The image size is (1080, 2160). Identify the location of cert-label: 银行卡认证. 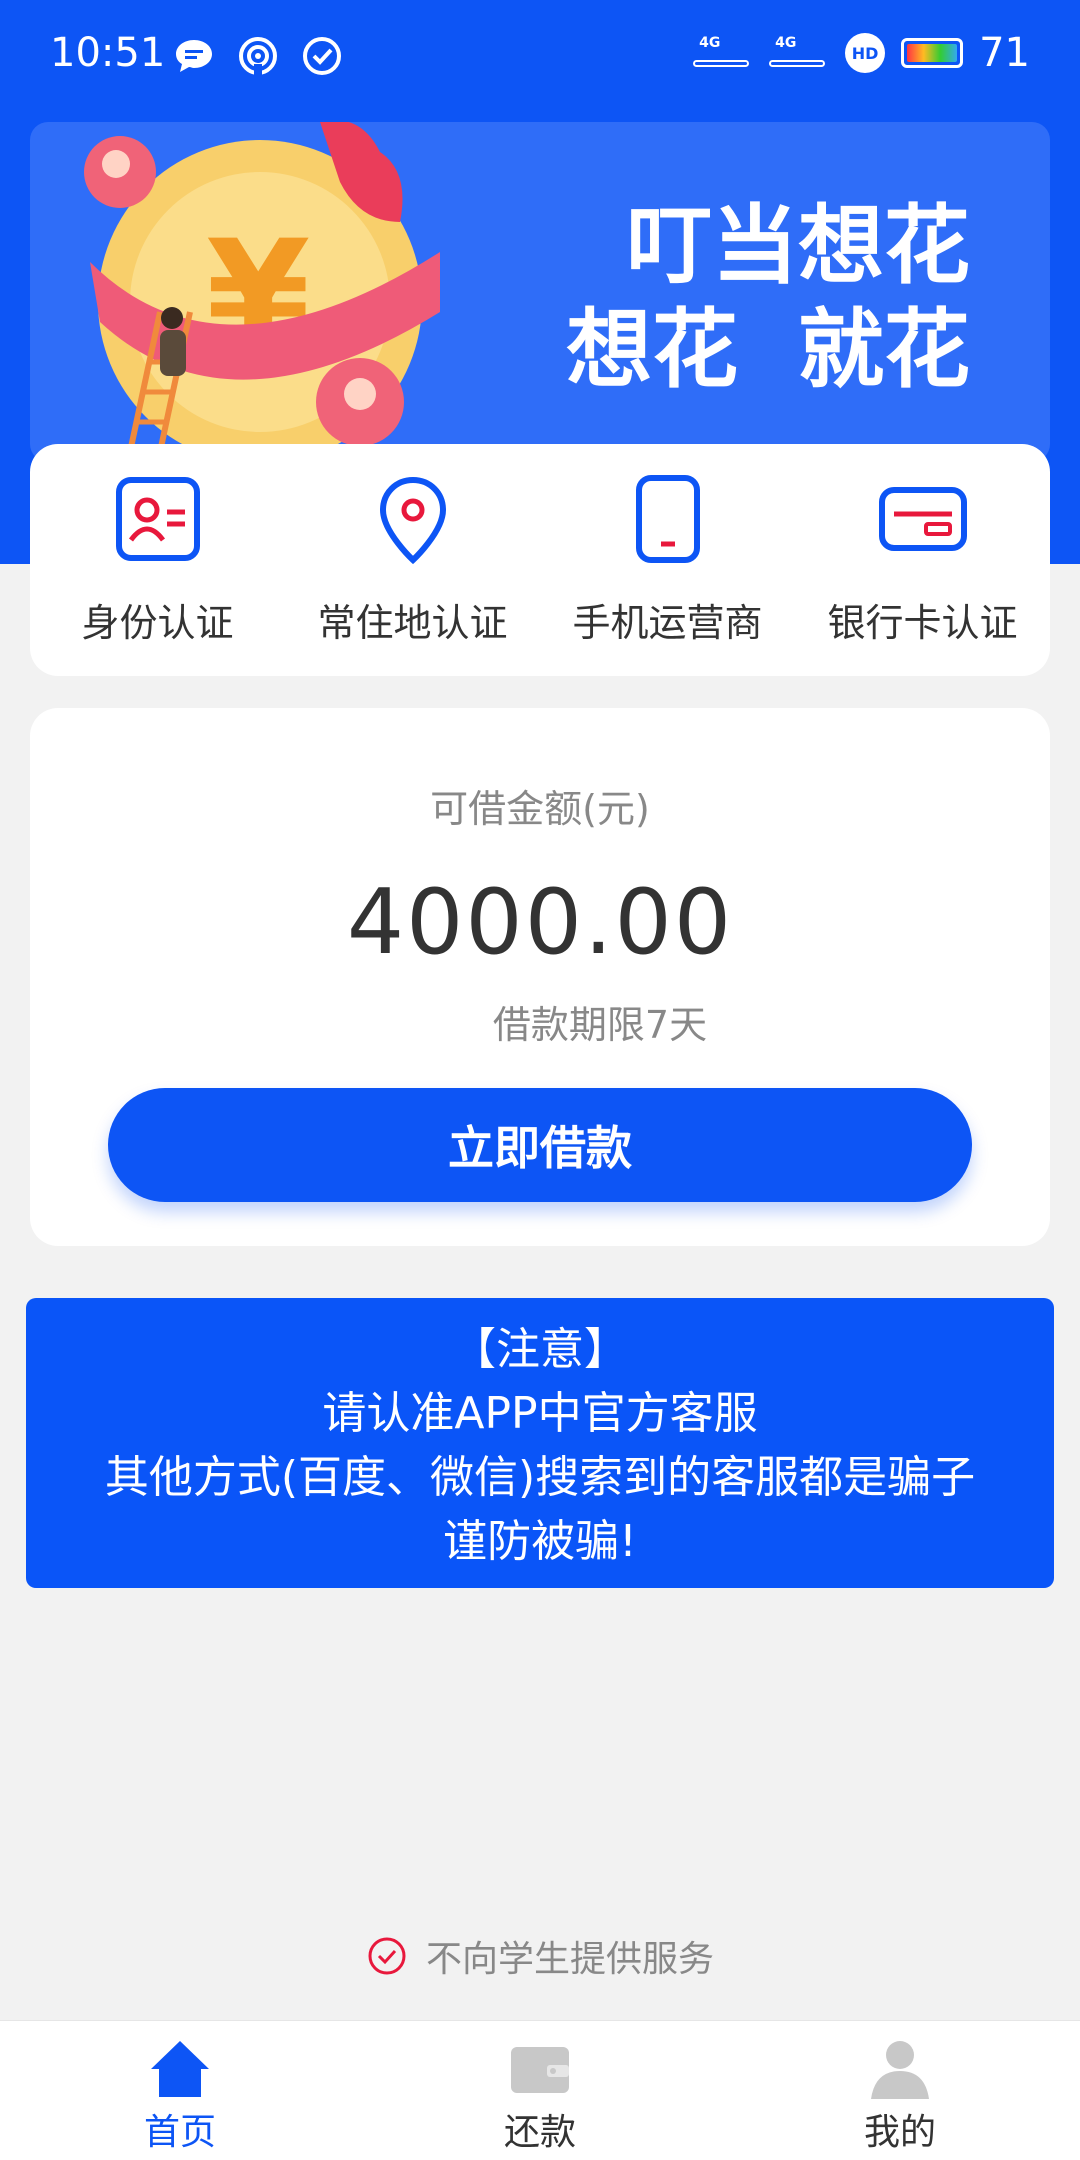
(922, 623).